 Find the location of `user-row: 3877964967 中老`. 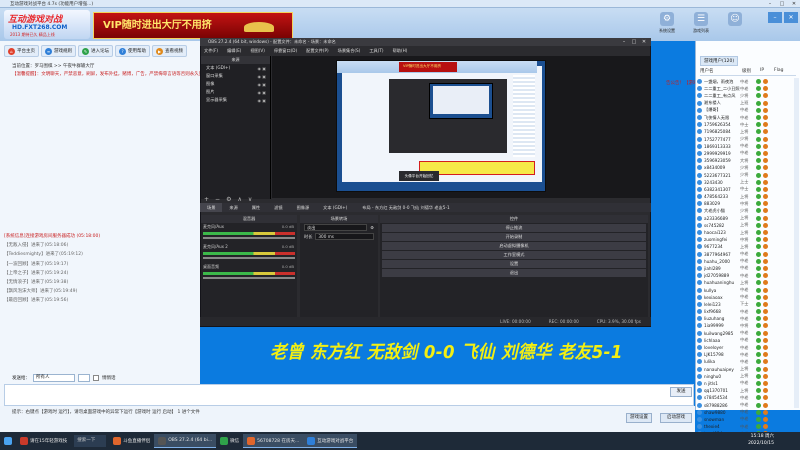

user-row: 3877964967 中老 is located at coordinates (746, 254).